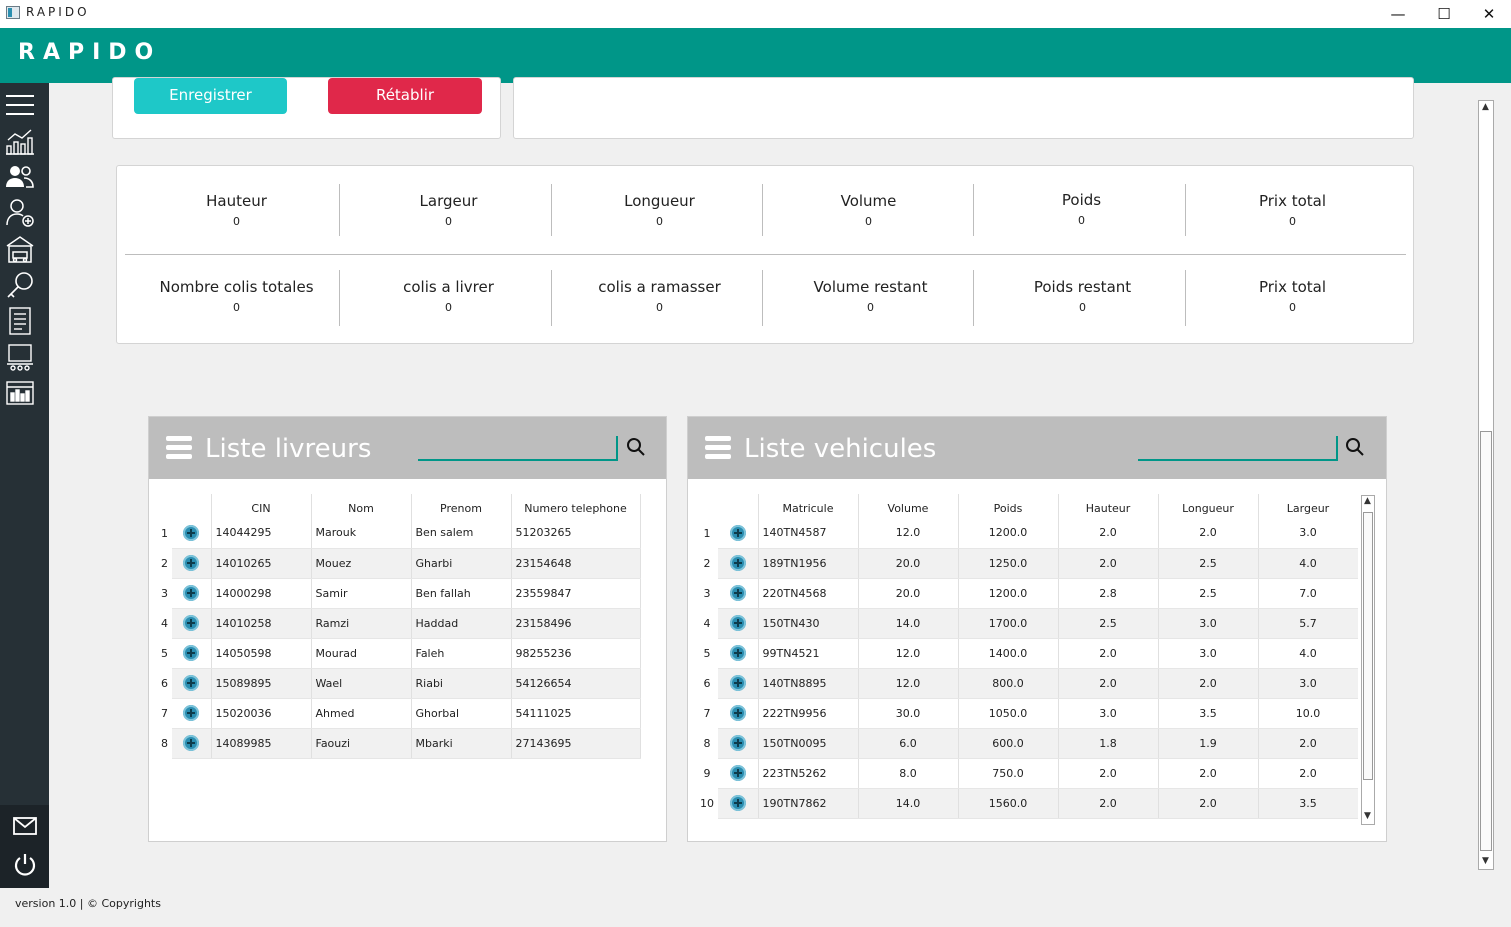 The image size is (1511, 927). Describe the element at coordinates (399, 593) in the screenshot. I see `table-row: 3 14000298 Samir Ben fallah 23559847` at that location.